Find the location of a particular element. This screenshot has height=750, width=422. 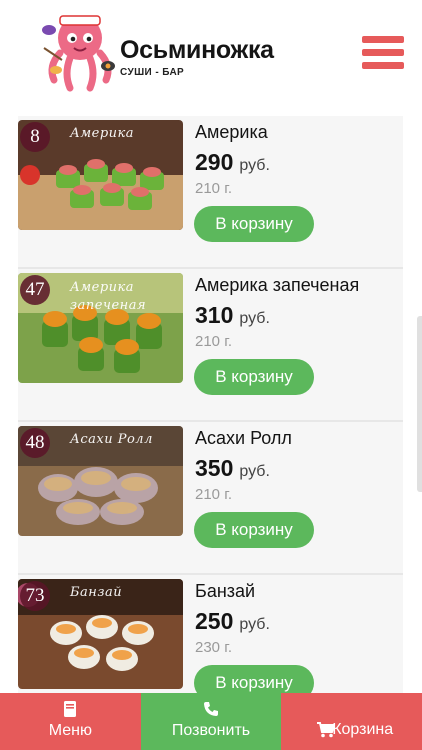

product-image: 47 Америка запеченая is located at coordinates (100, 328).